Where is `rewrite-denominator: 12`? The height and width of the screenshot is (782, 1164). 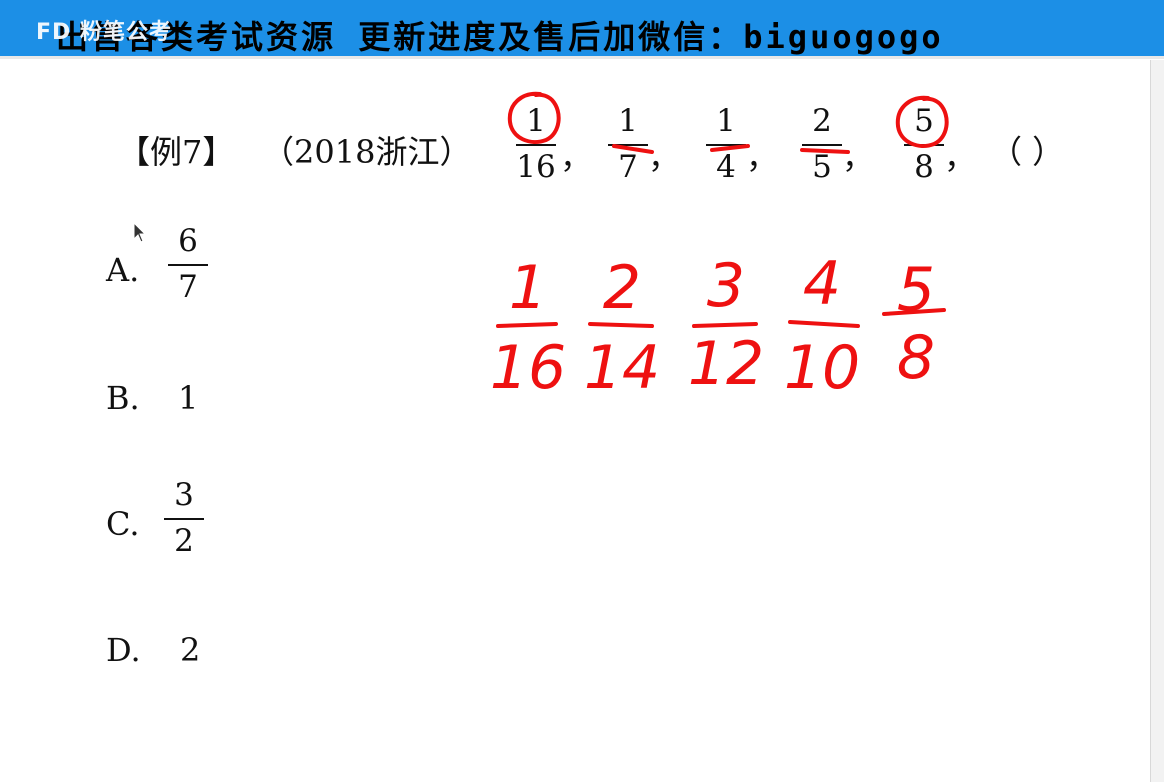
rewrite-denominator: 12 is located at coordinates (726, 364).